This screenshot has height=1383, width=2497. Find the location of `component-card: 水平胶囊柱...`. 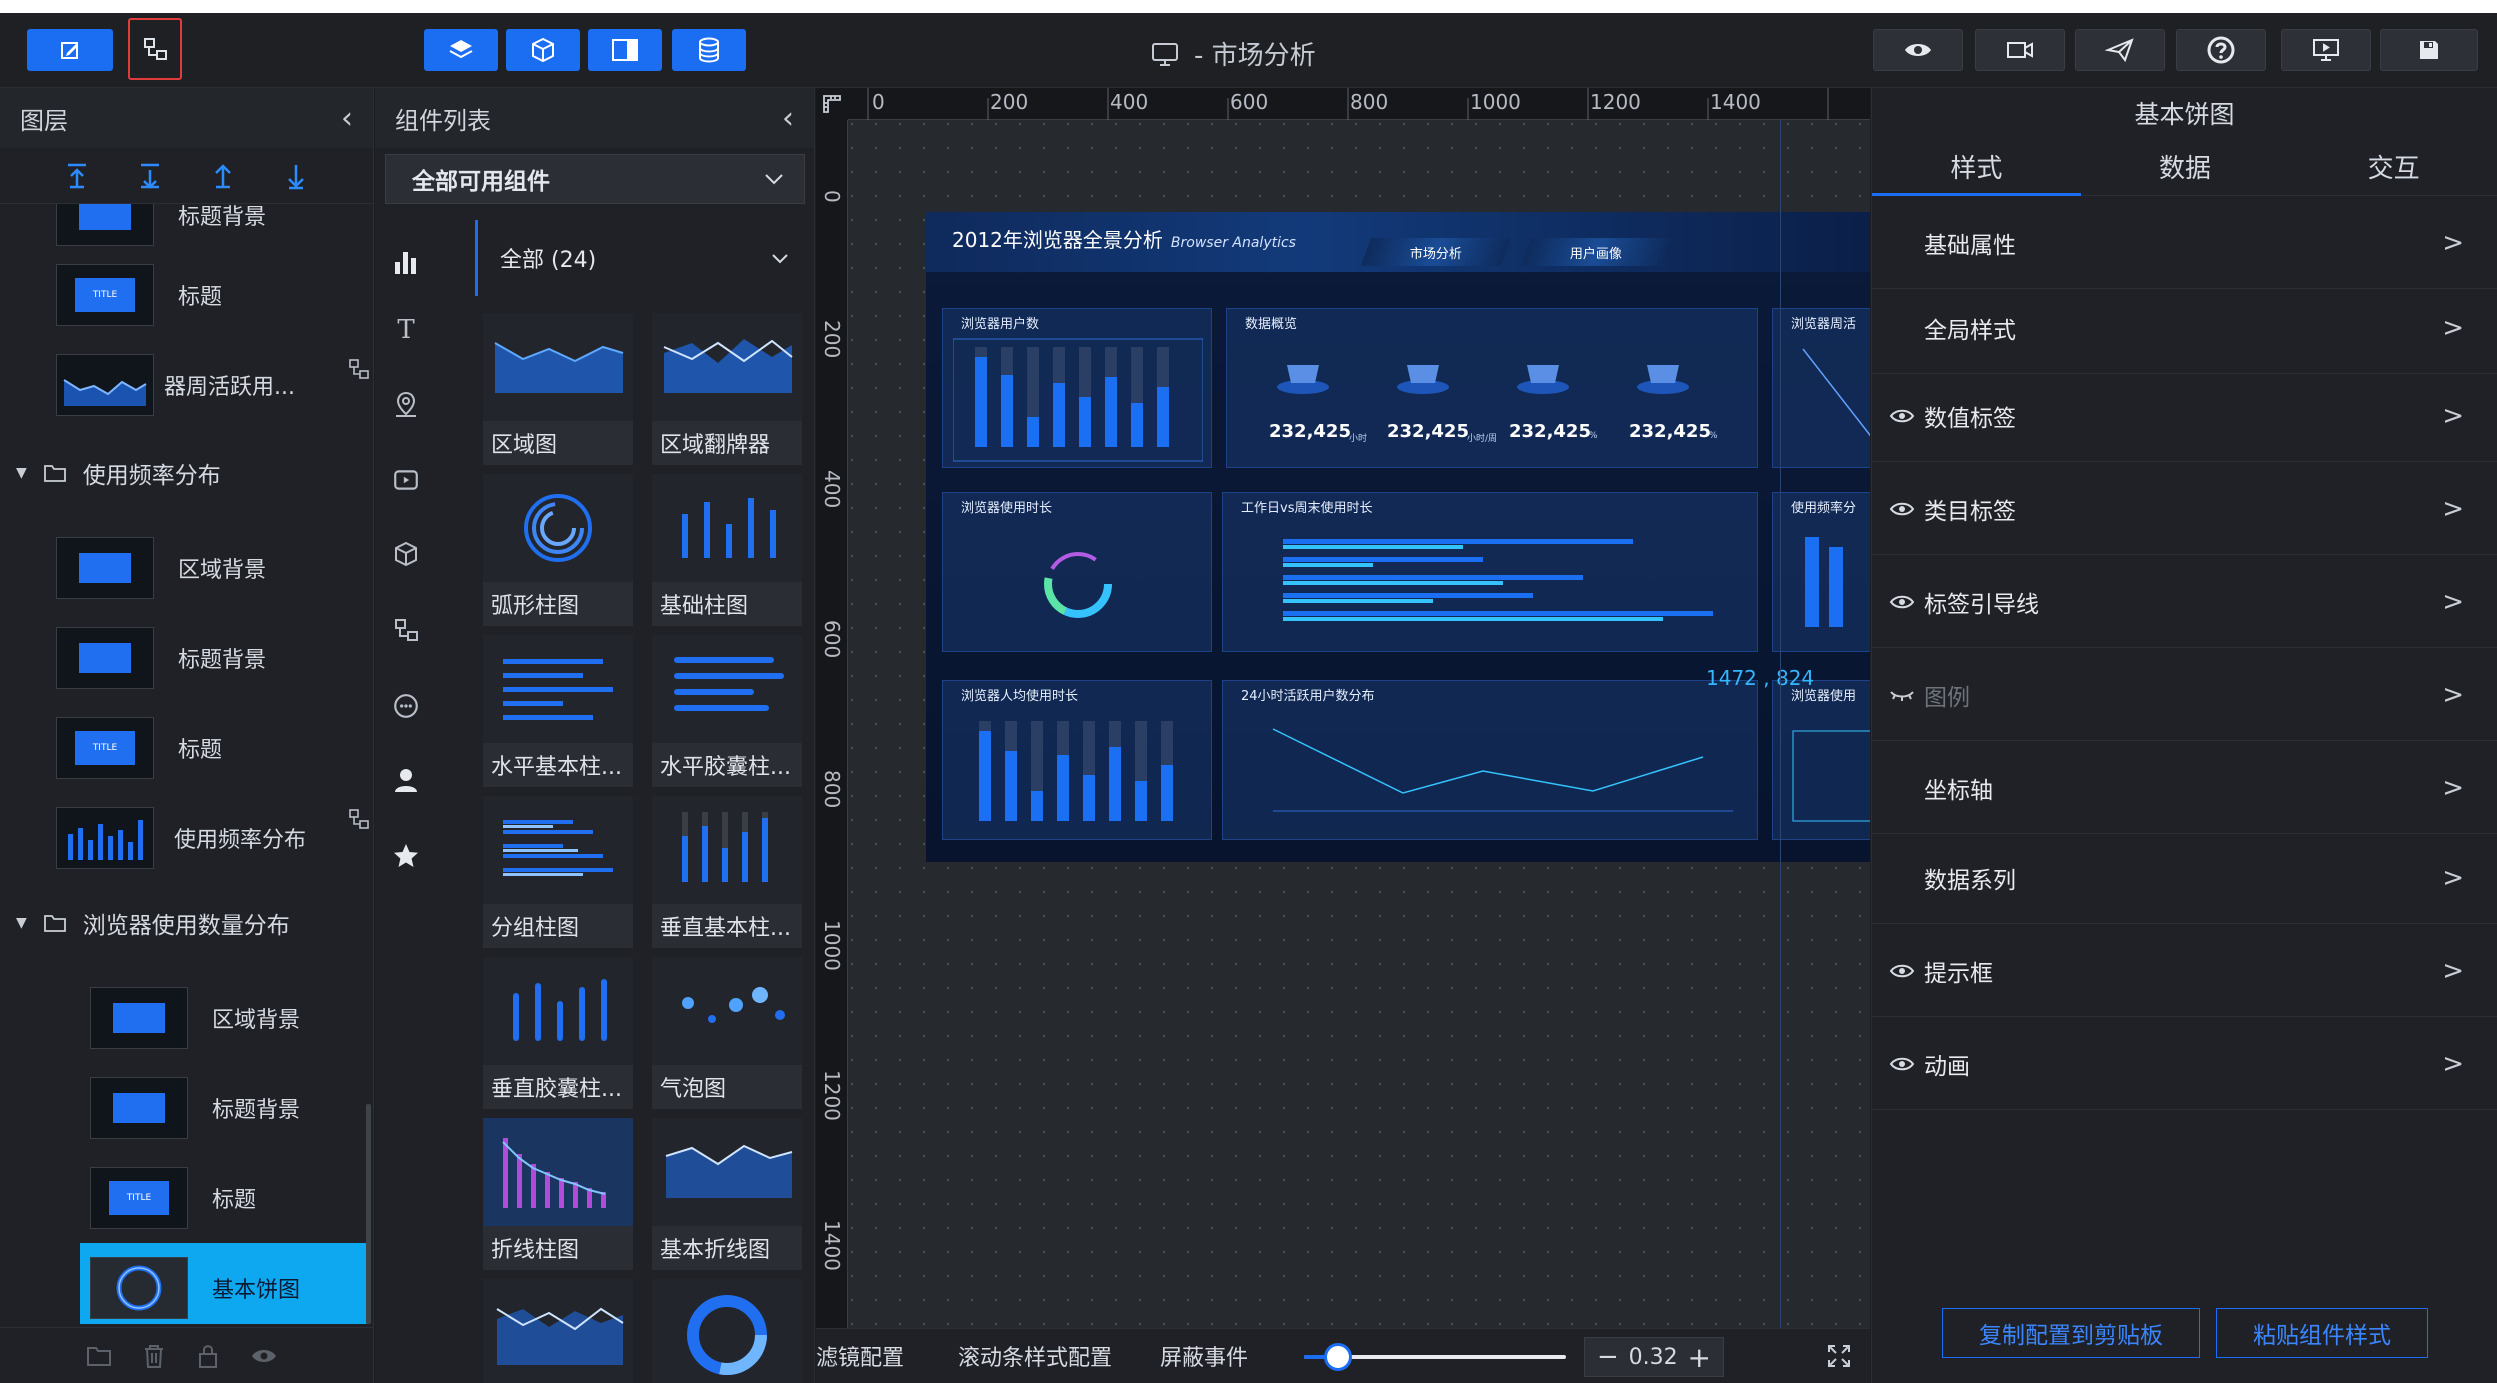

component-card: 水平胶囊柱... is located at coordinates (727, 711).